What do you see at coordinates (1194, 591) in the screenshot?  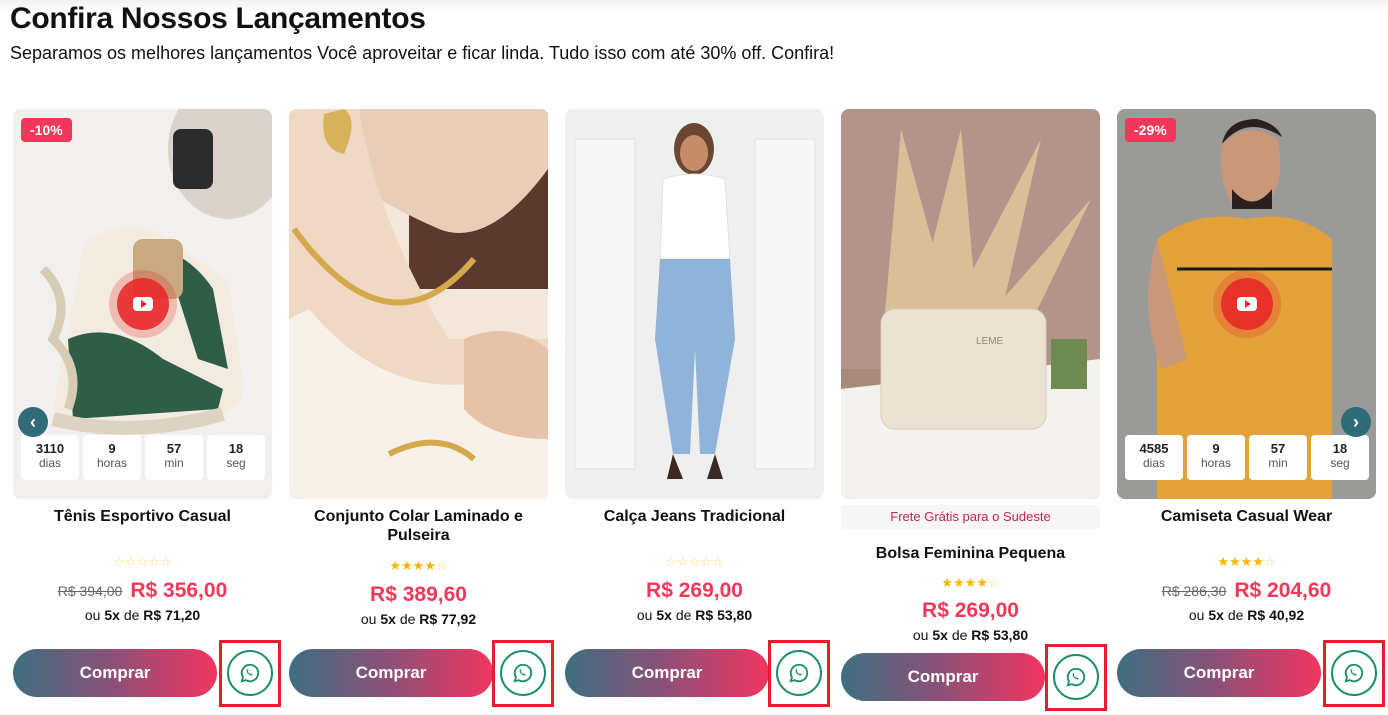 I see `old-price: R$ 286,30` at bounding box center [1194, 591].